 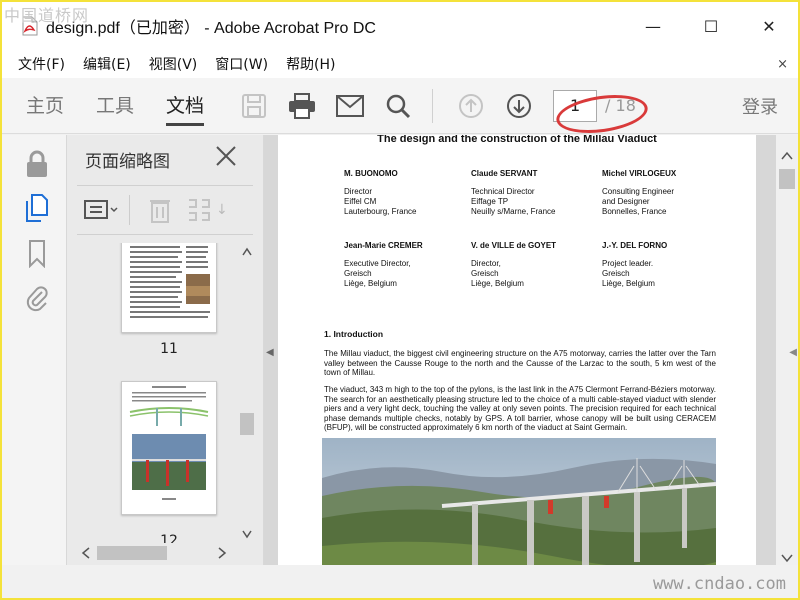 I want to click on email-icon, so click(x=350, y=106).